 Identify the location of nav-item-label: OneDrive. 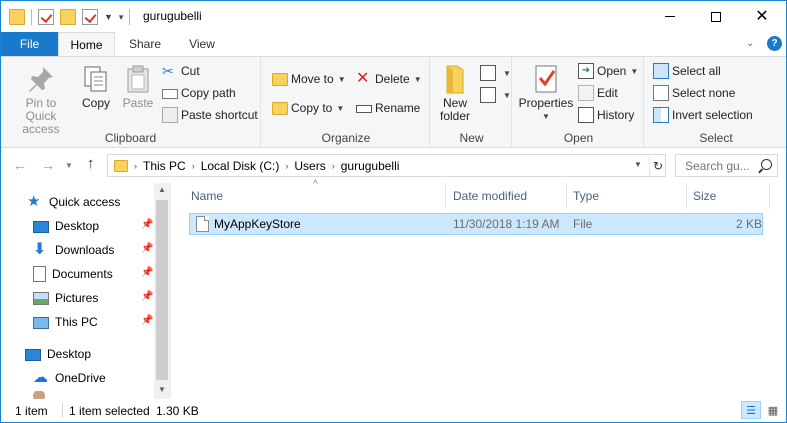
(80, 378).